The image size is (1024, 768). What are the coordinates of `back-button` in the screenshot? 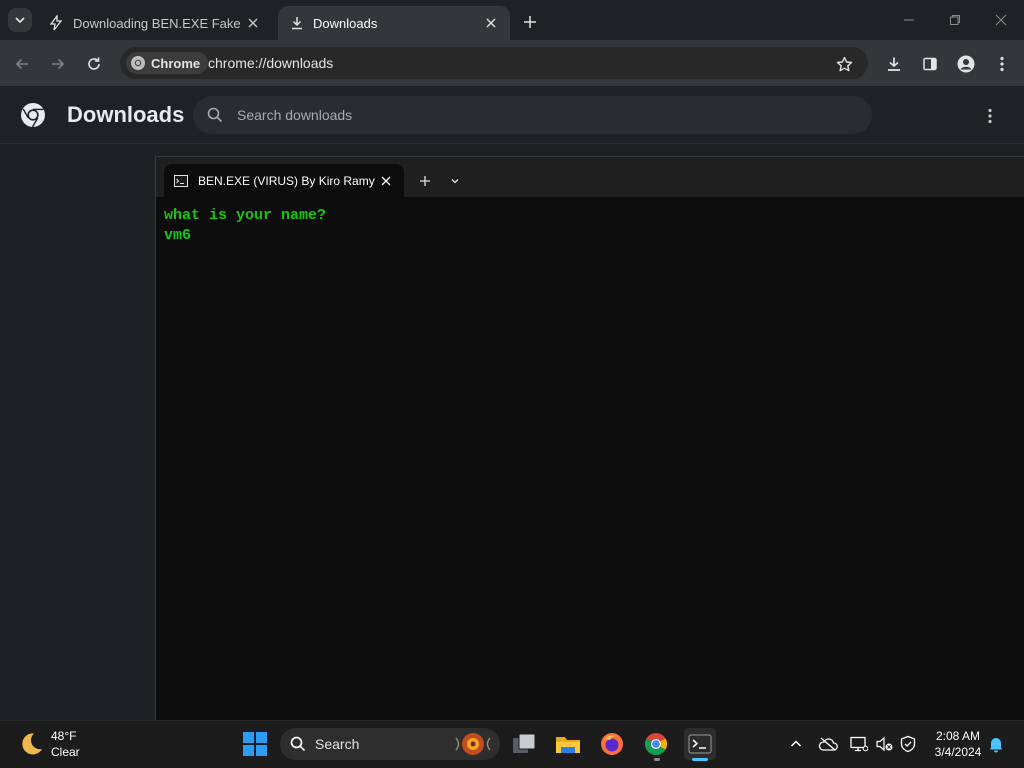 It's located at (22, 64).